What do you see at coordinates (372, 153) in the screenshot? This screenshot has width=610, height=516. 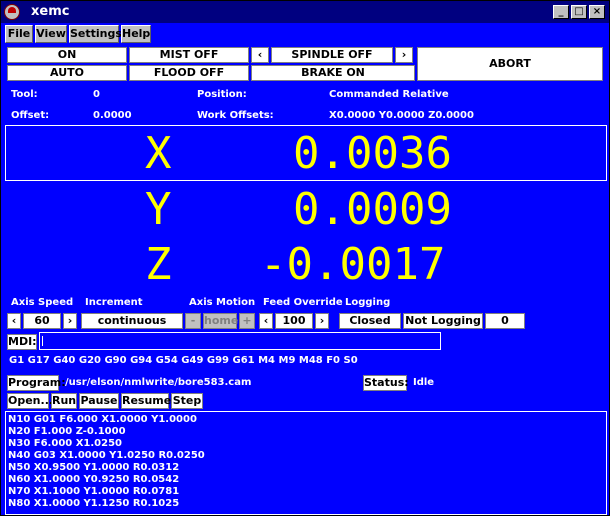 I see `x-axis-value: 0.0036` at bounding box center [372, 153].